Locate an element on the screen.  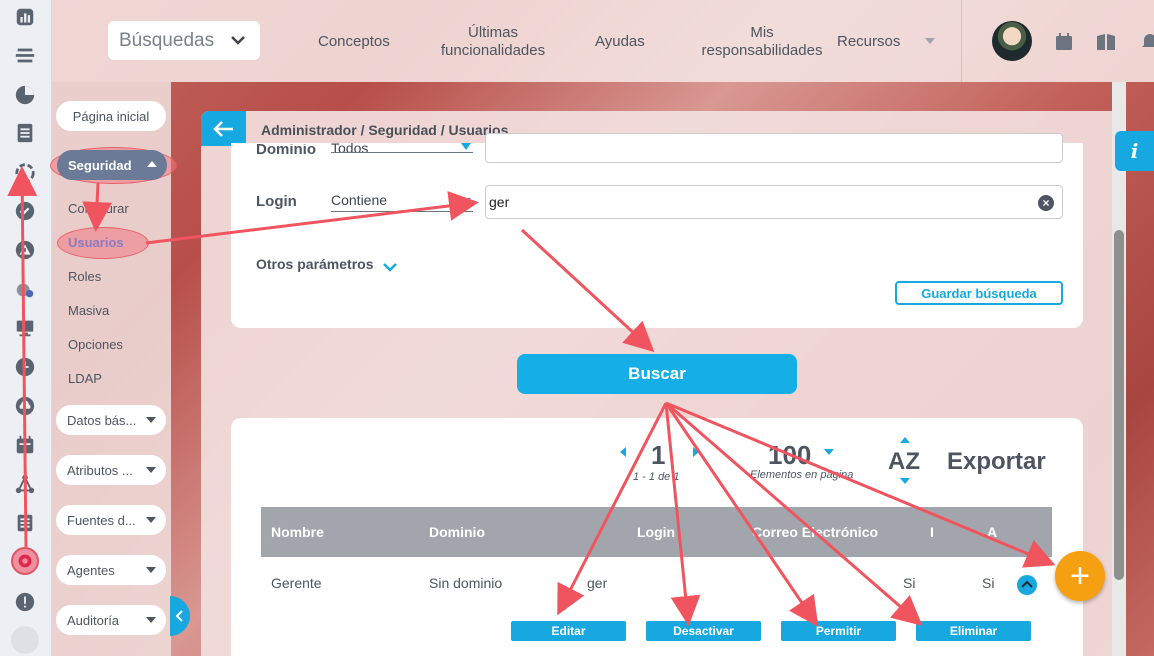
dashboard-icon is located at coordinates (25, 17).